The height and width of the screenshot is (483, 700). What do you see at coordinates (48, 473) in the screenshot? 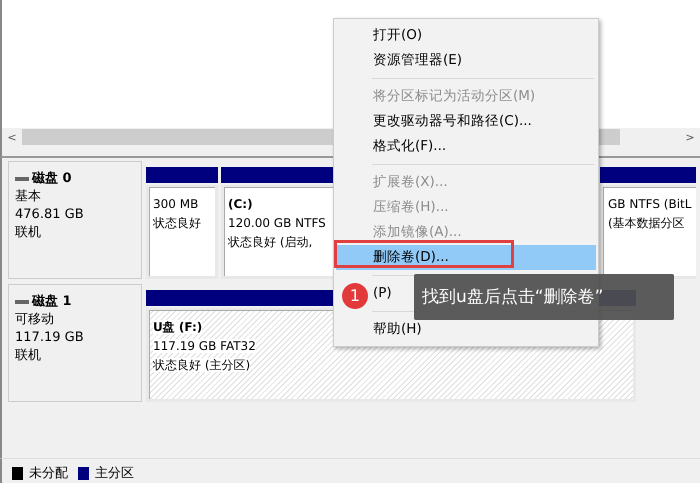
I see `legend-label: 未分配` at bounding box center [48, 473].